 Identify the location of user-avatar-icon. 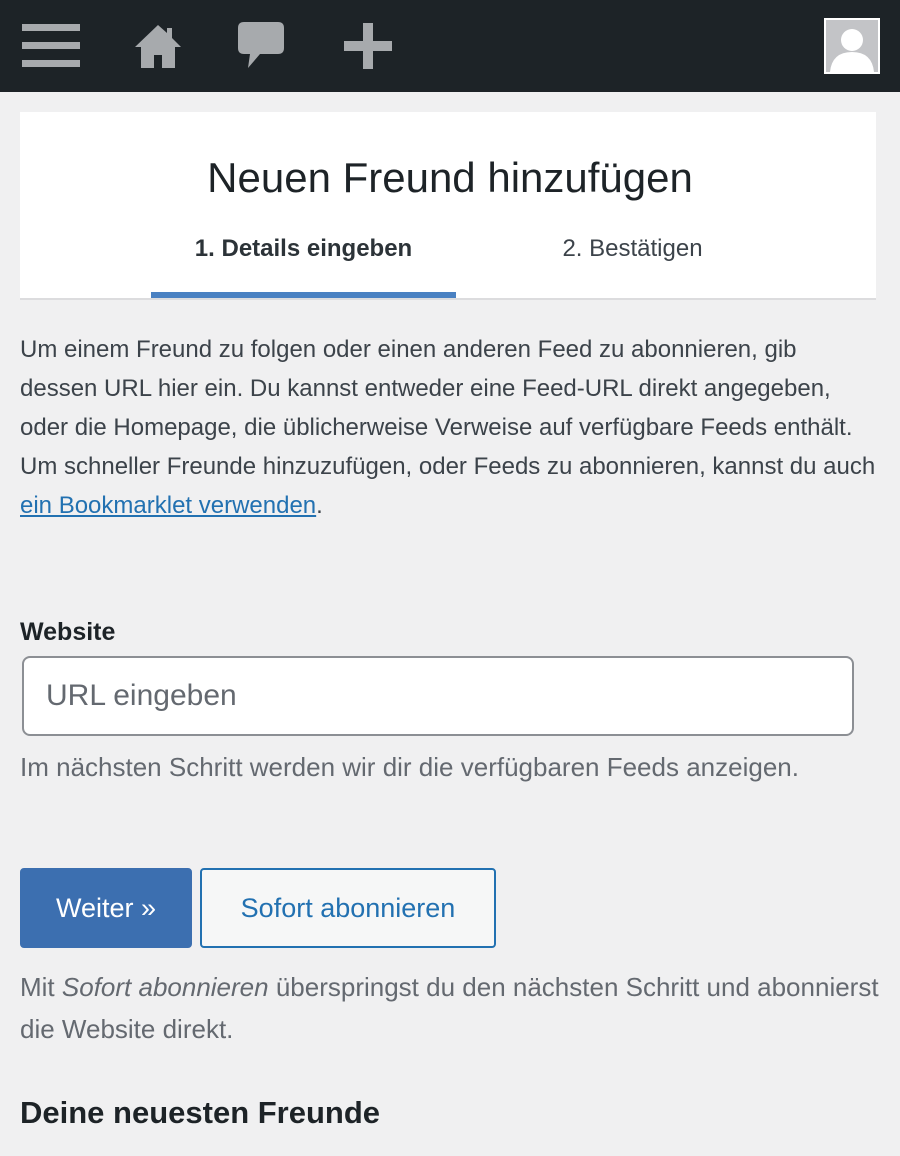
(852, 46).